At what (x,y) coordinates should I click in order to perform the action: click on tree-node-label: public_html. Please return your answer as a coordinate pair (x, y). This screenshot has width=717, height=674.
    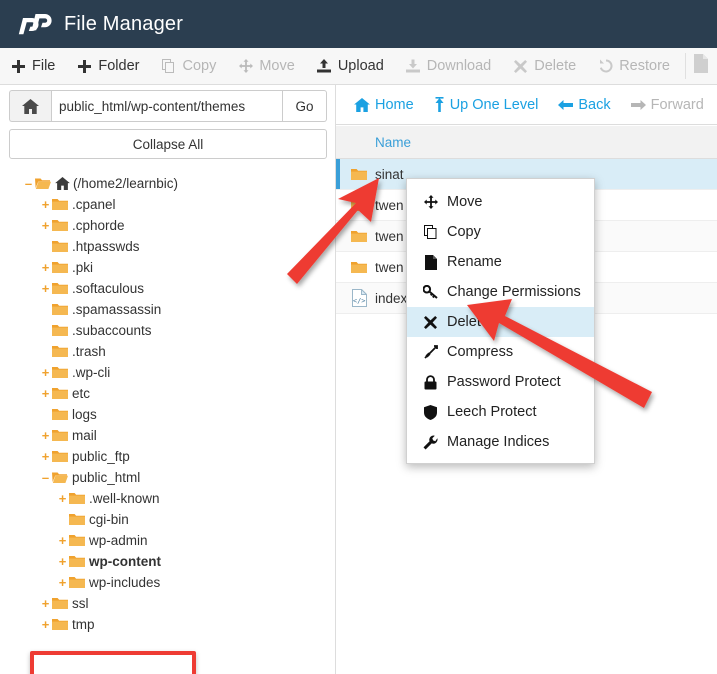
    Looking at the image, I should click on (106, 477).